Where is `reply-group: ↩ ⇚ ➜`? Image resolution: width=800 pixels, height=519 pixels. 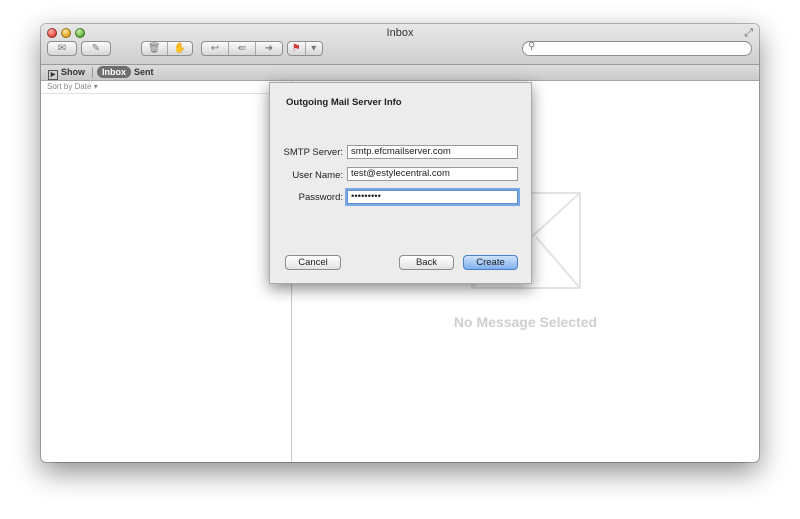 reply-group: ↩ ⇚ ➜ is located at coordinates (242, 48).